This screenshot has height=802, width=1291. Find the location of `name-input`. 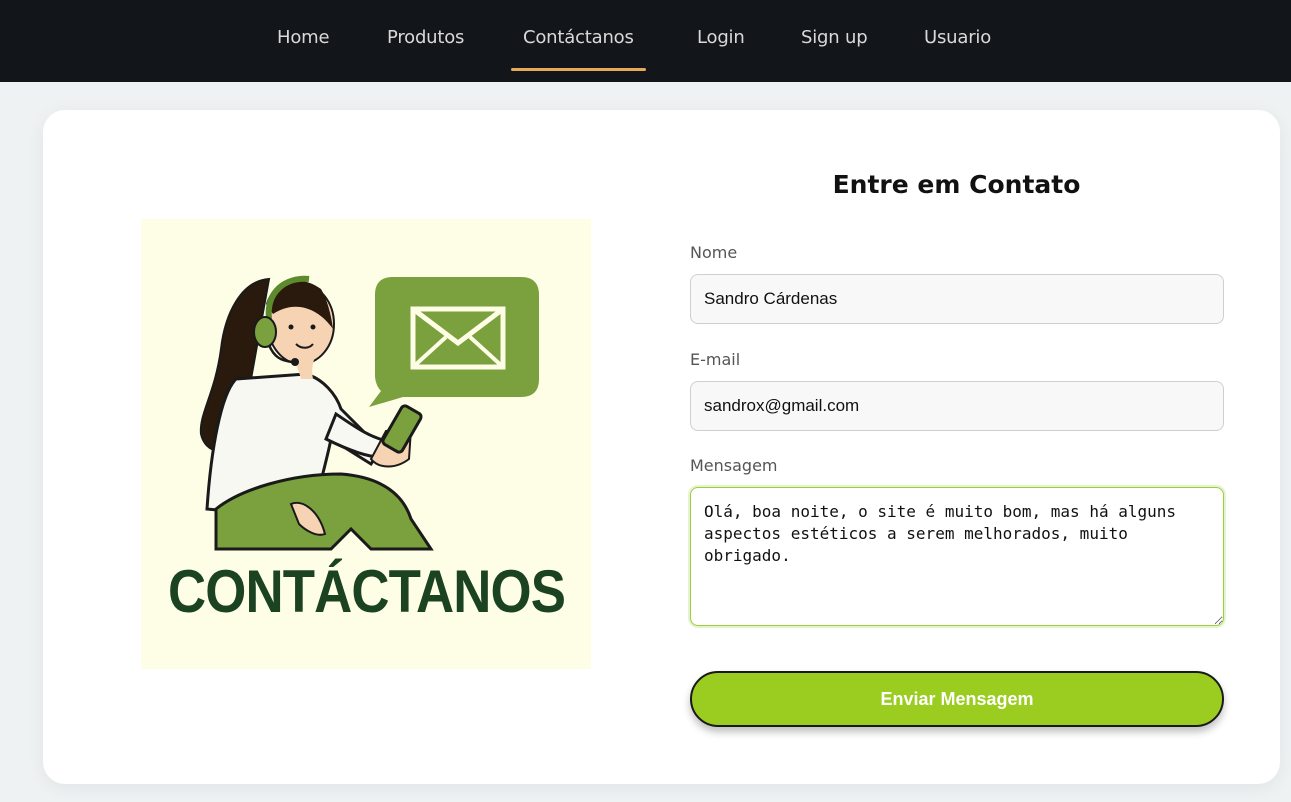

name-input is located at coordinates (957, 299).